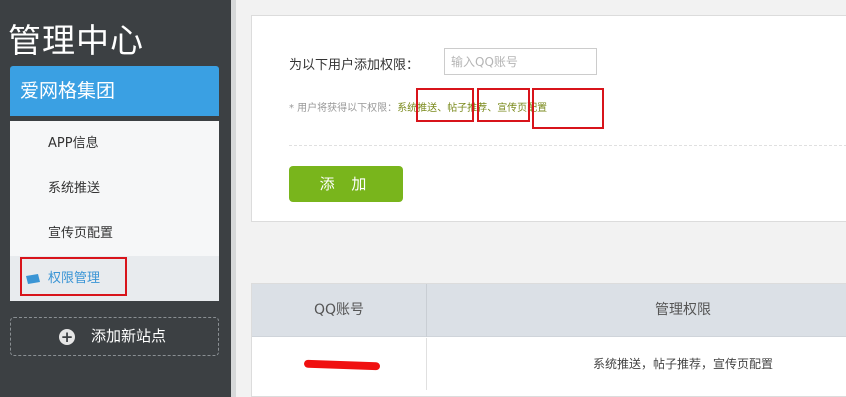 The image size is (846, 397). Describe the element at coordinates (81, 233) in the screenshot. I see `sidebar-item-label: 宣传页配置` at that location.